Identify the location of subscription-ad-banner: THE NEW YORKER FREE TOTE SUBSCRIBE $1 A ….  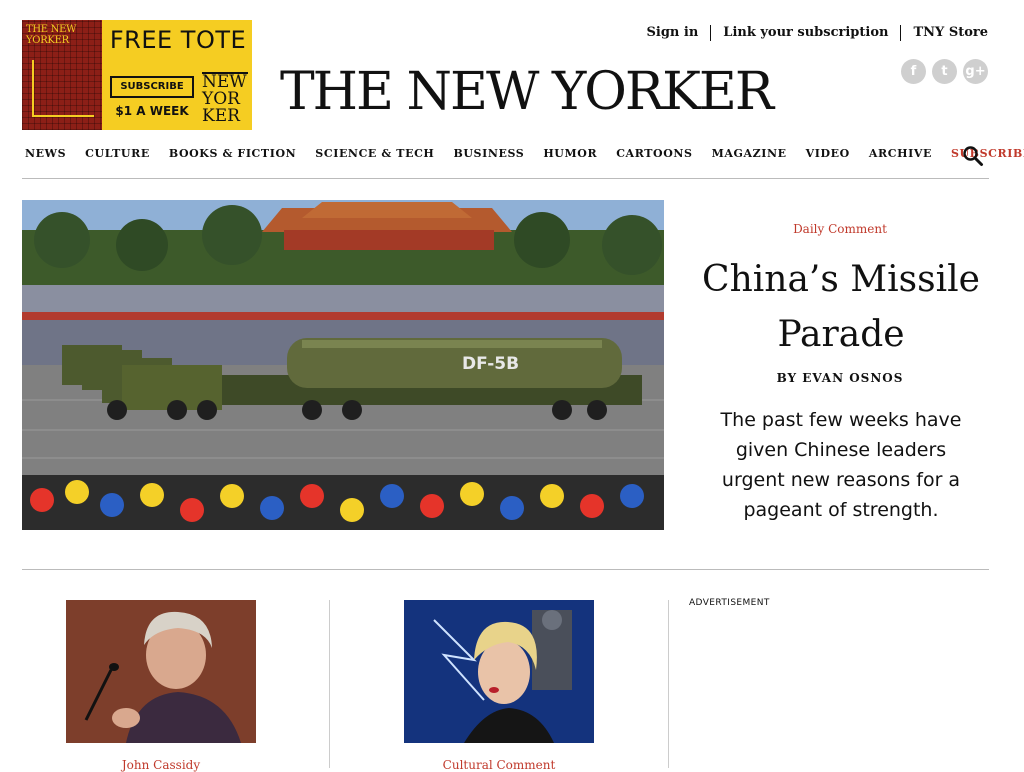
(137, 75).